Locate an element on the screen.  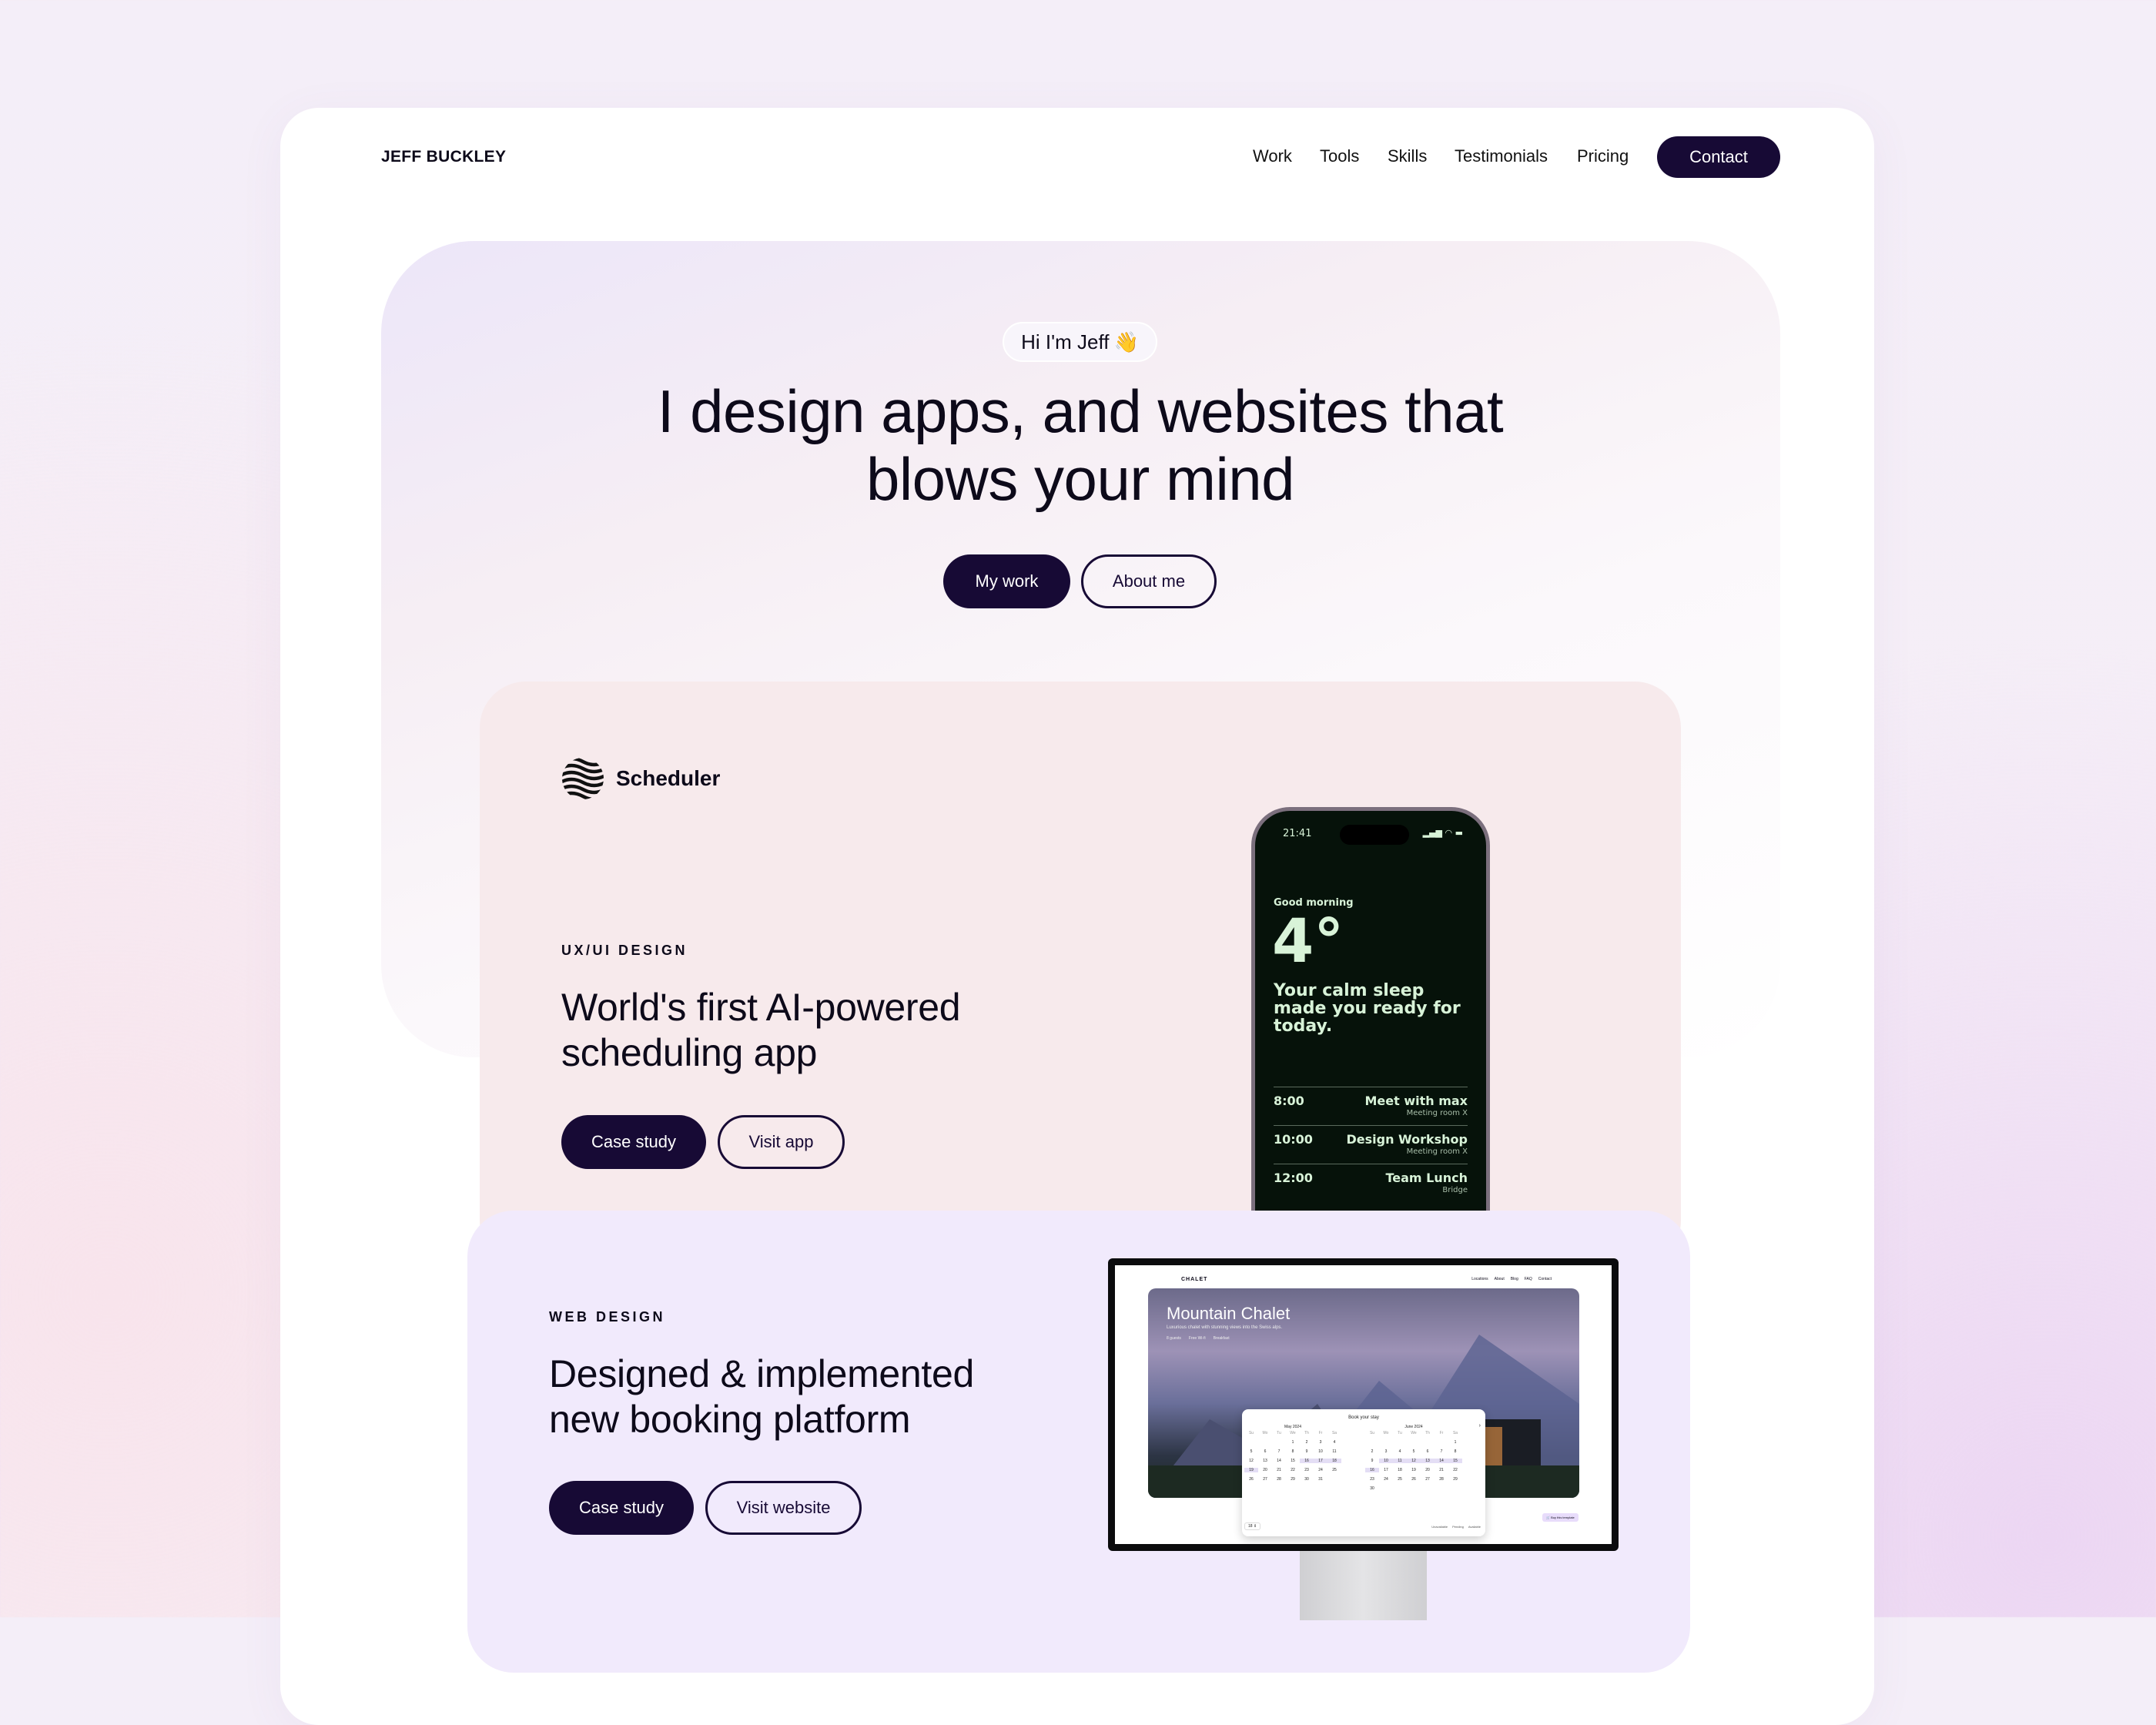
calendar-day: 31 is located at coordinates (1320, 1479).